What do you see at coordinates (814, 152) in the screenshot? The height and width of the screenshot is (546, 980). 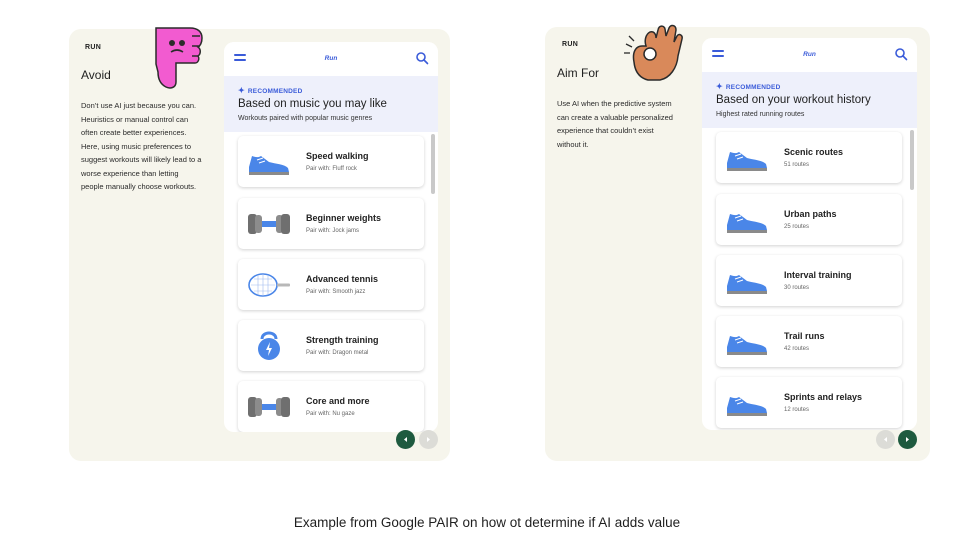 I see `item-name: Scenic routes` at bounding box center [814, 152].